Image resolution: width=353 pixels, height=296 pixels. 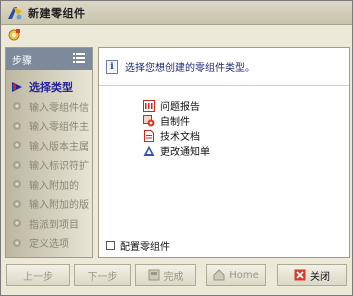 I want to click on step-label: 输入标识符扩, so click(x=59, y=167).